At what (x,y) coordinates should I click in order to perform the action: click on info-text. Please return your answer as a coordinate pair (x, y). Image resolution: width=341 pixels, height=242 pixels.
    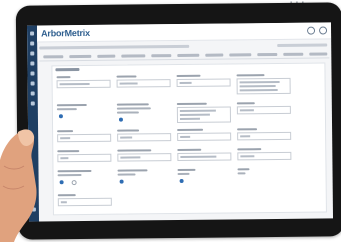
    Looking at the image, I should click on (114, 47).